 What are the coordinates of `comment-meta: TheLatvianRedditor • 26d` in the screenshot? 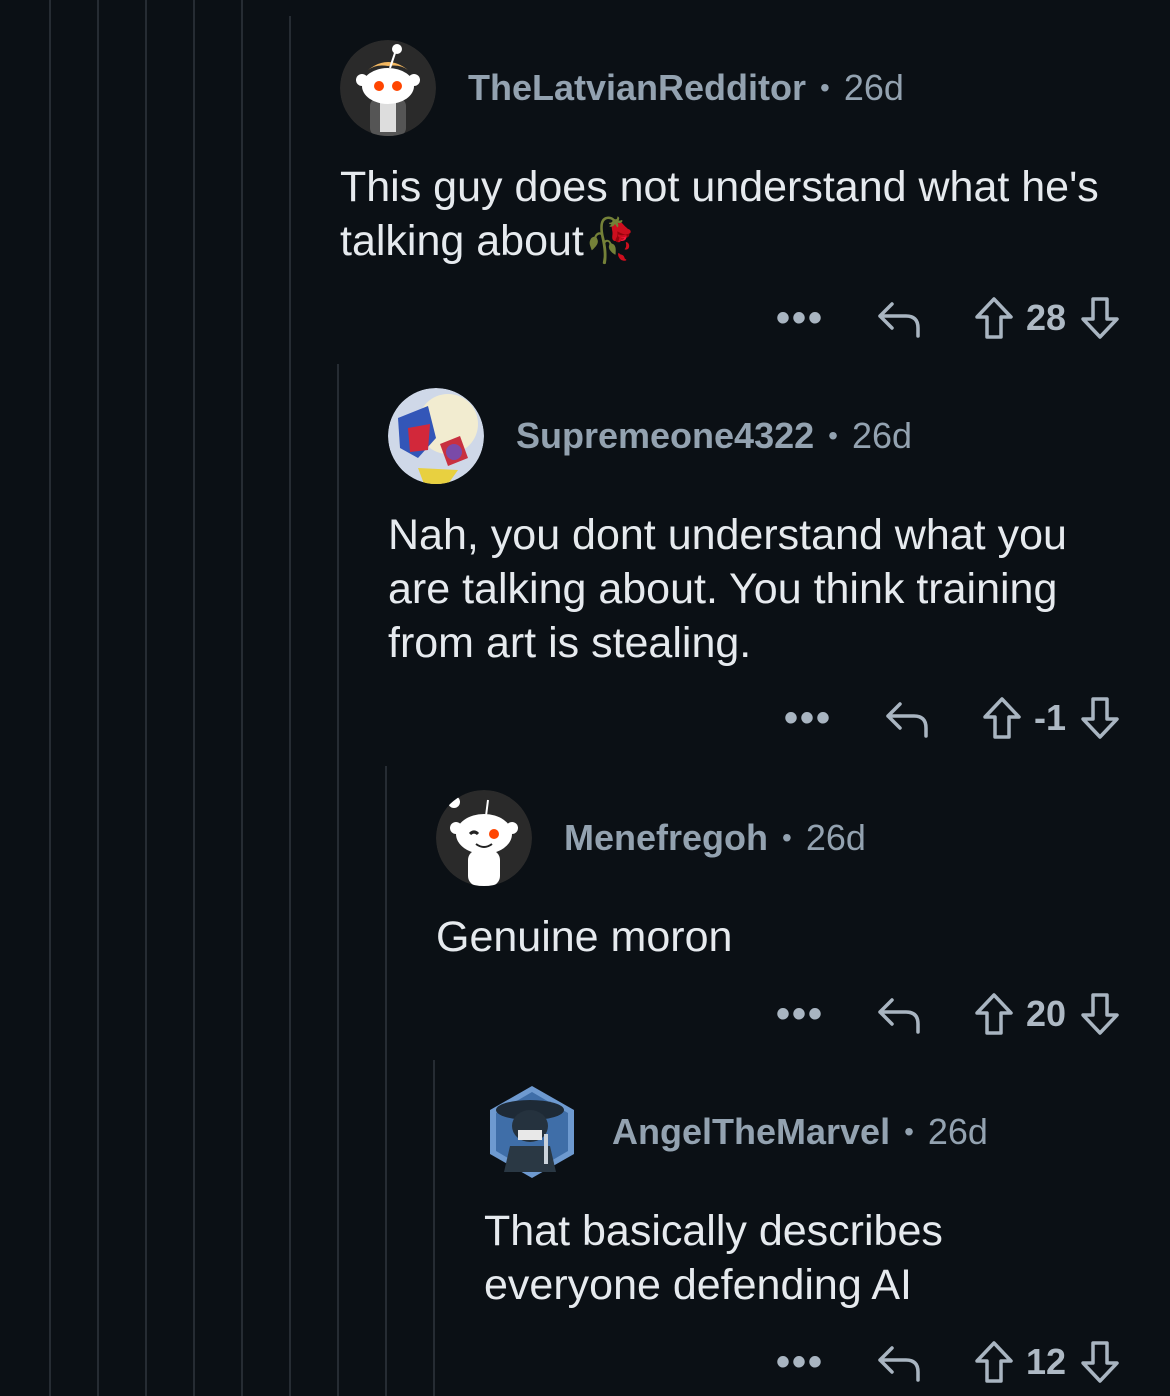 It's located at (686, 88).